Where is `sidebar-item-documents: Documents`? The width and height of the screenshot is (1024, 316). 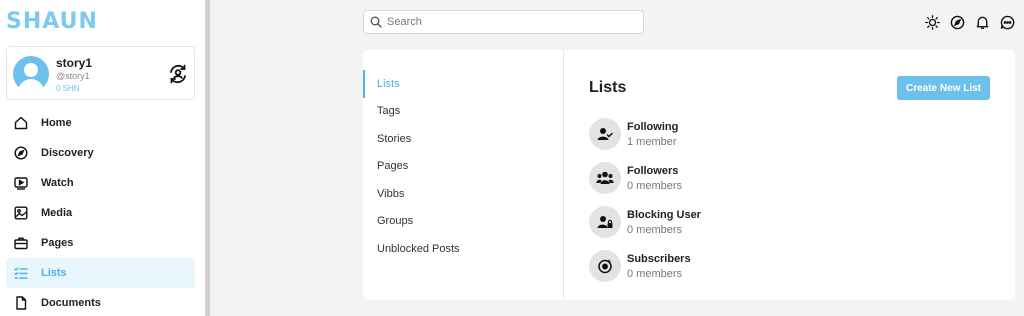
sidebar-item-documents: Documents is located at coordinates (100, 302).